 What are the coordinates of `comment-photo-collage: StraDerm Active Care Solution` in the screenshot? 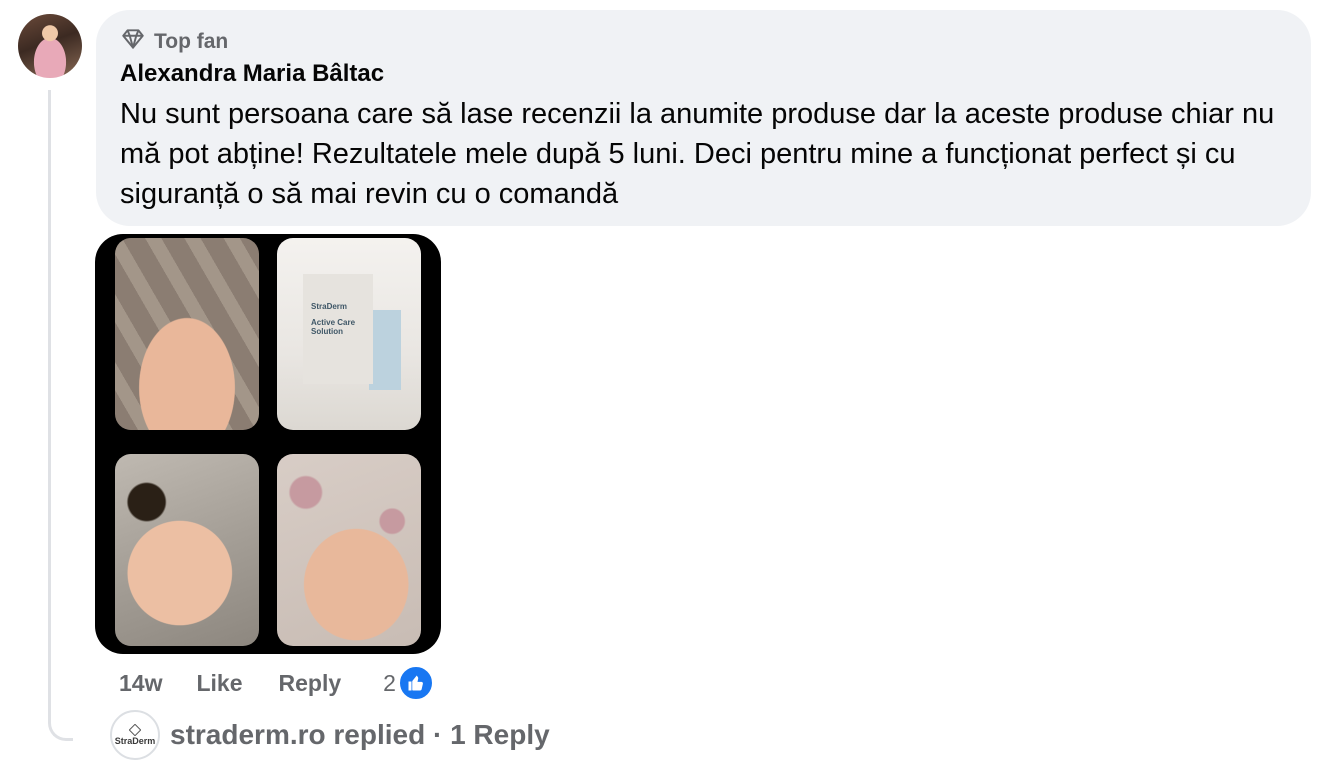 It's located at (268, 444).